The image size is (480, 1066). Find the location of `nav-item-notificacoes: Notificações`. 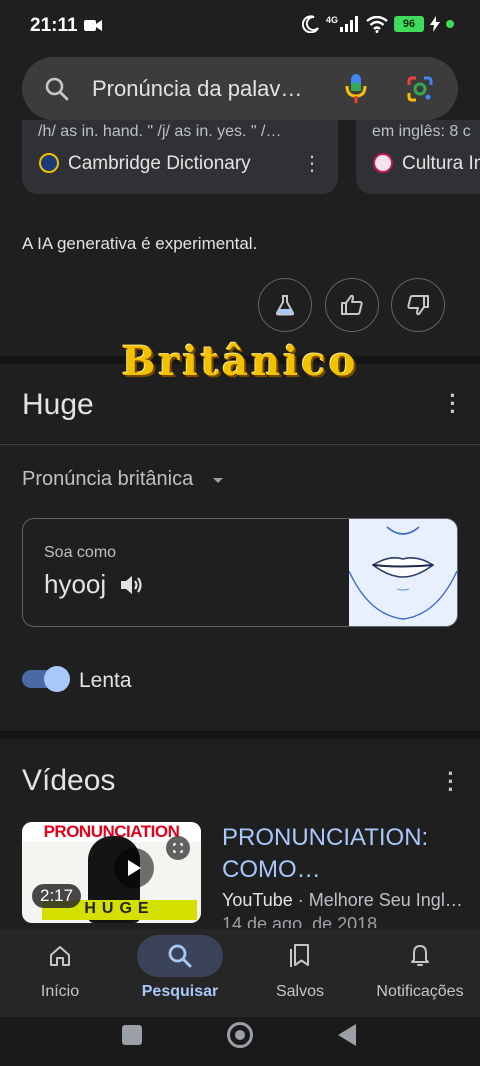

nav-item-notificacoes: Notificações is located at coordinates (420, 973).